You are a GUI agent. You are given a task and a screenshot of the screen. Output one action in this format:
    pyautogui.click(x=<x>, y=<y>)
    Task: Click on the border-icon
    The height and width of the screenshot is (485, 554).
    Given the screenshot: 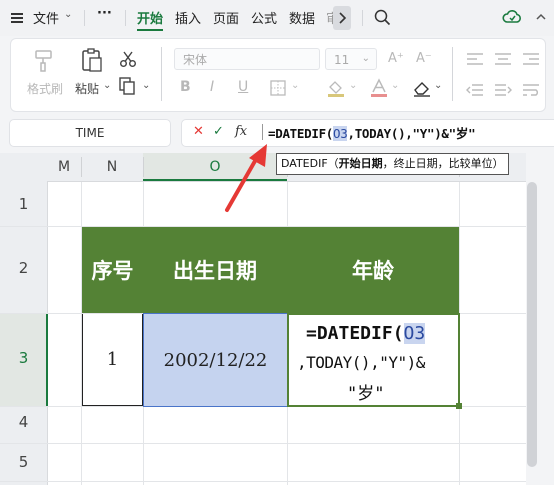 What is the action you would take?
    pyautogui.click(x=278, y=90)
    